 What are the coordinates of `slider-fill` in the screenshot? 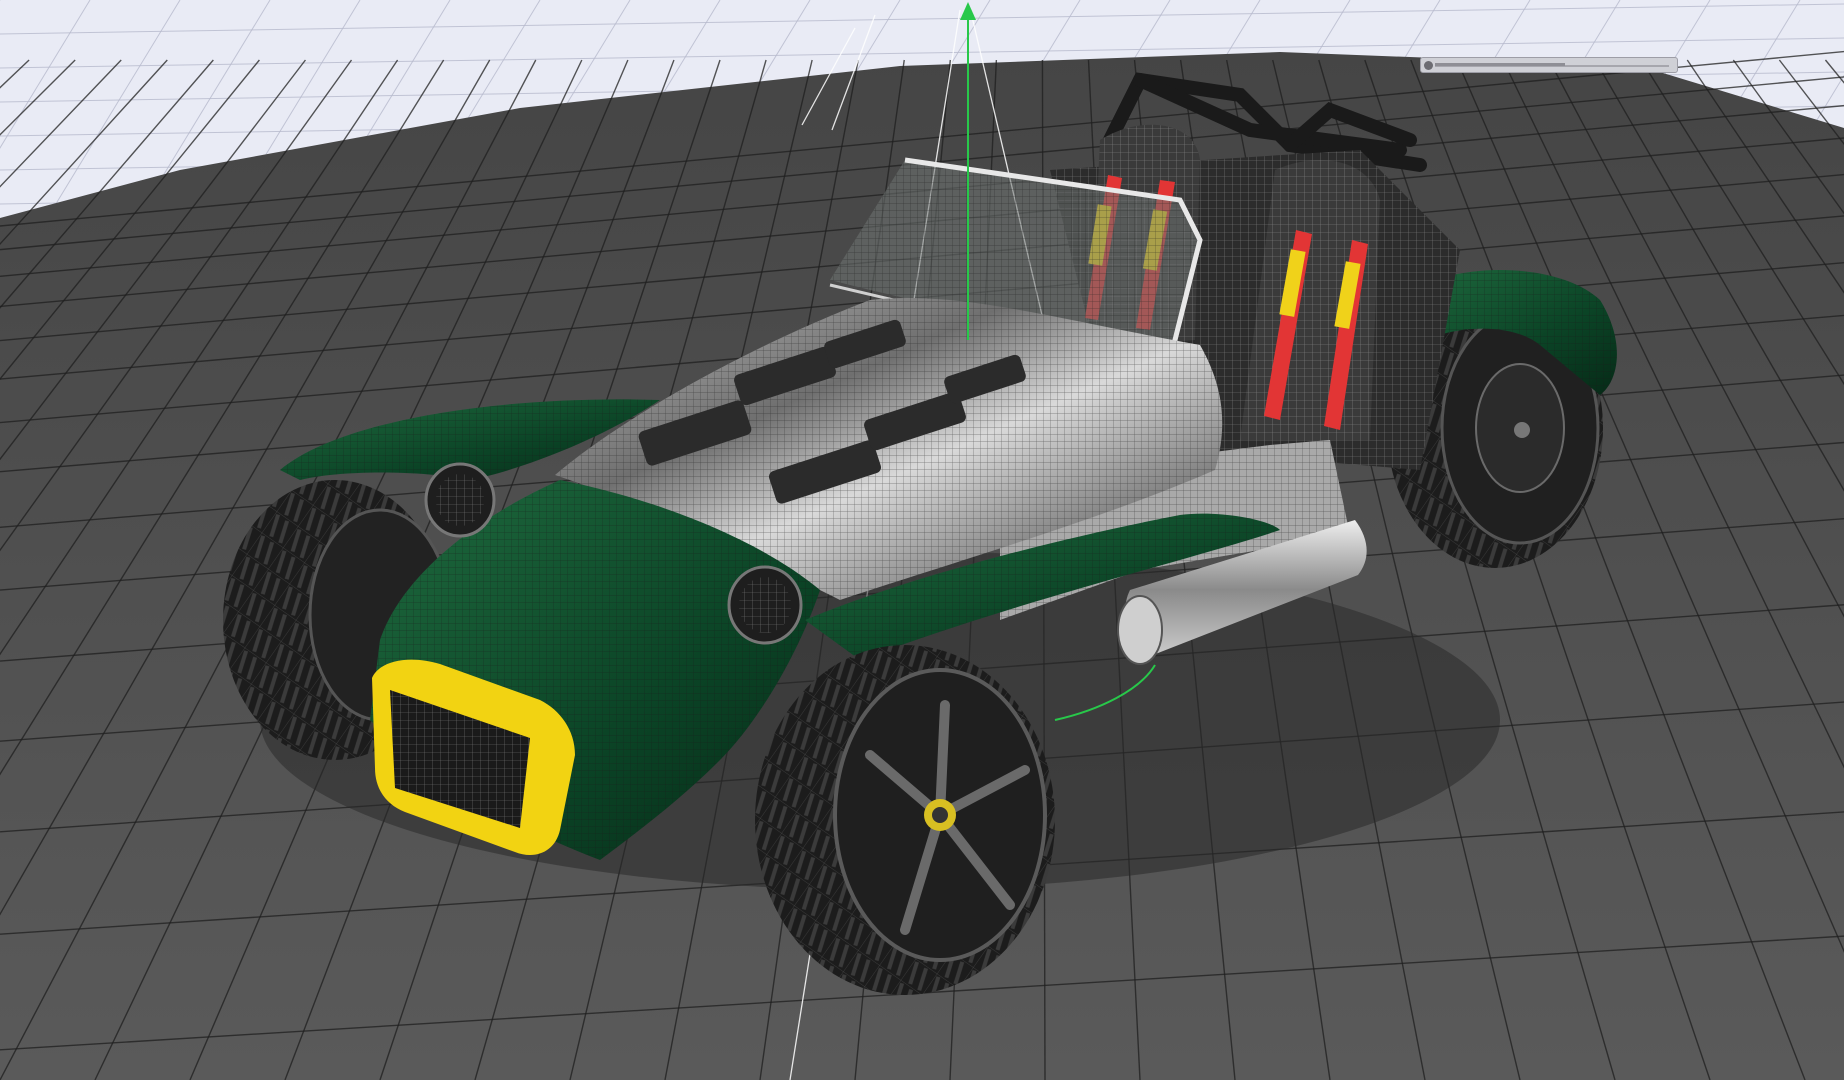 It's located at (1500, 64).